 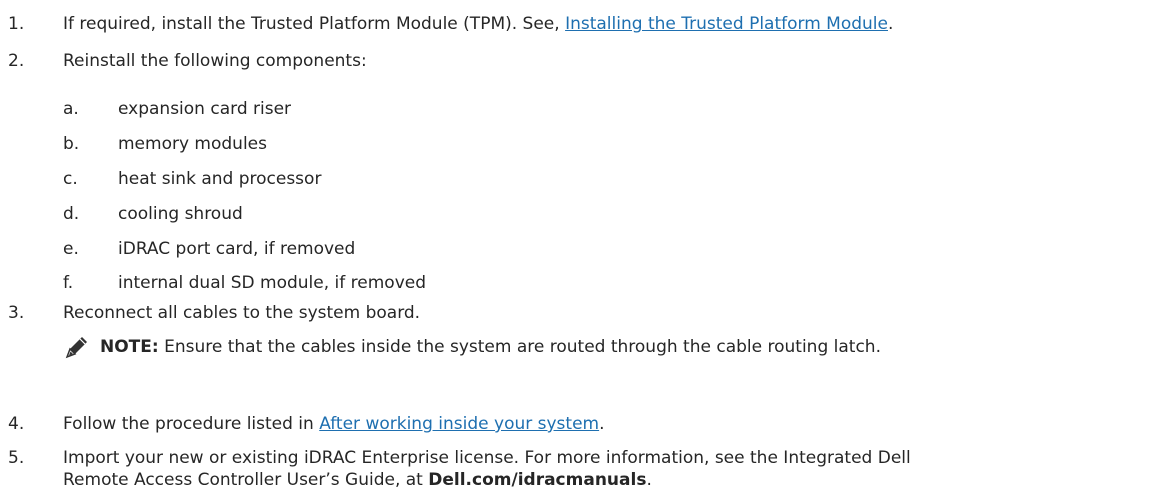 What do you see at coordinates (71, 214) in the screenshot?
I see `sub-item-letter: d.` at bounding box center [71, 214].